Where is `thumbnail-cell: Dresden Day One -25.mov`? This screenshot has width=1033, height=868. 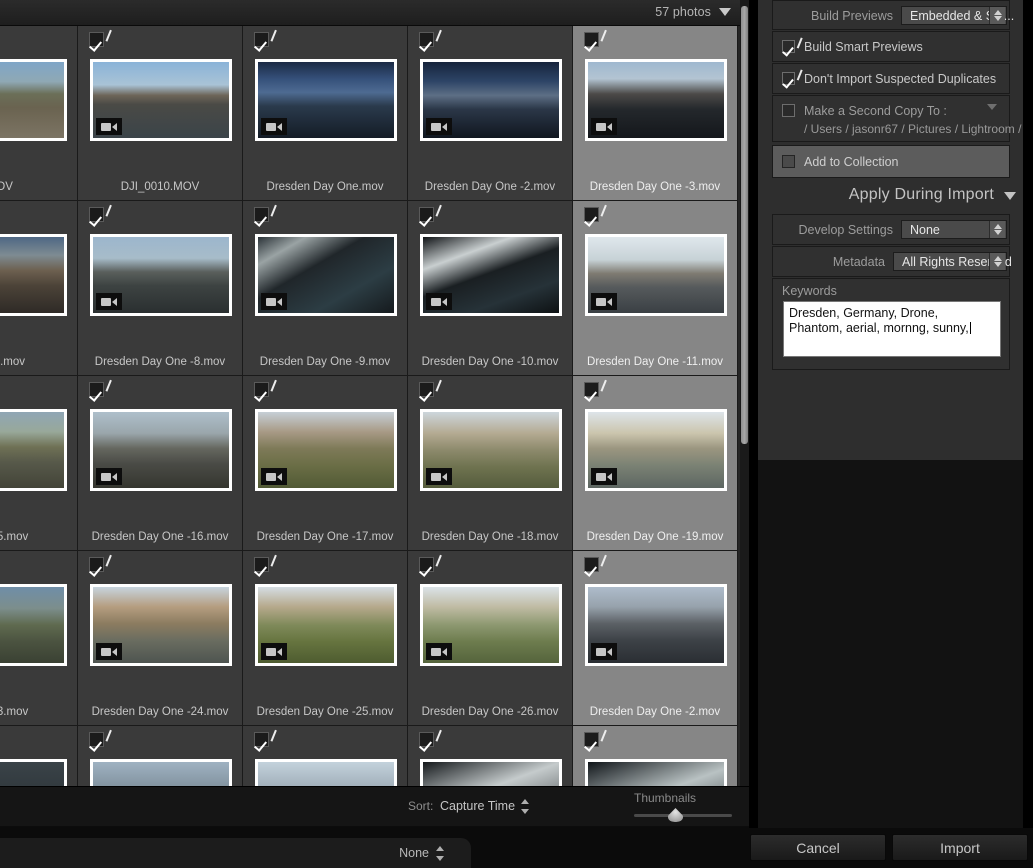
thumbnail-cell: Dresden Day One -25.mov is located at coordinates (325, 638).